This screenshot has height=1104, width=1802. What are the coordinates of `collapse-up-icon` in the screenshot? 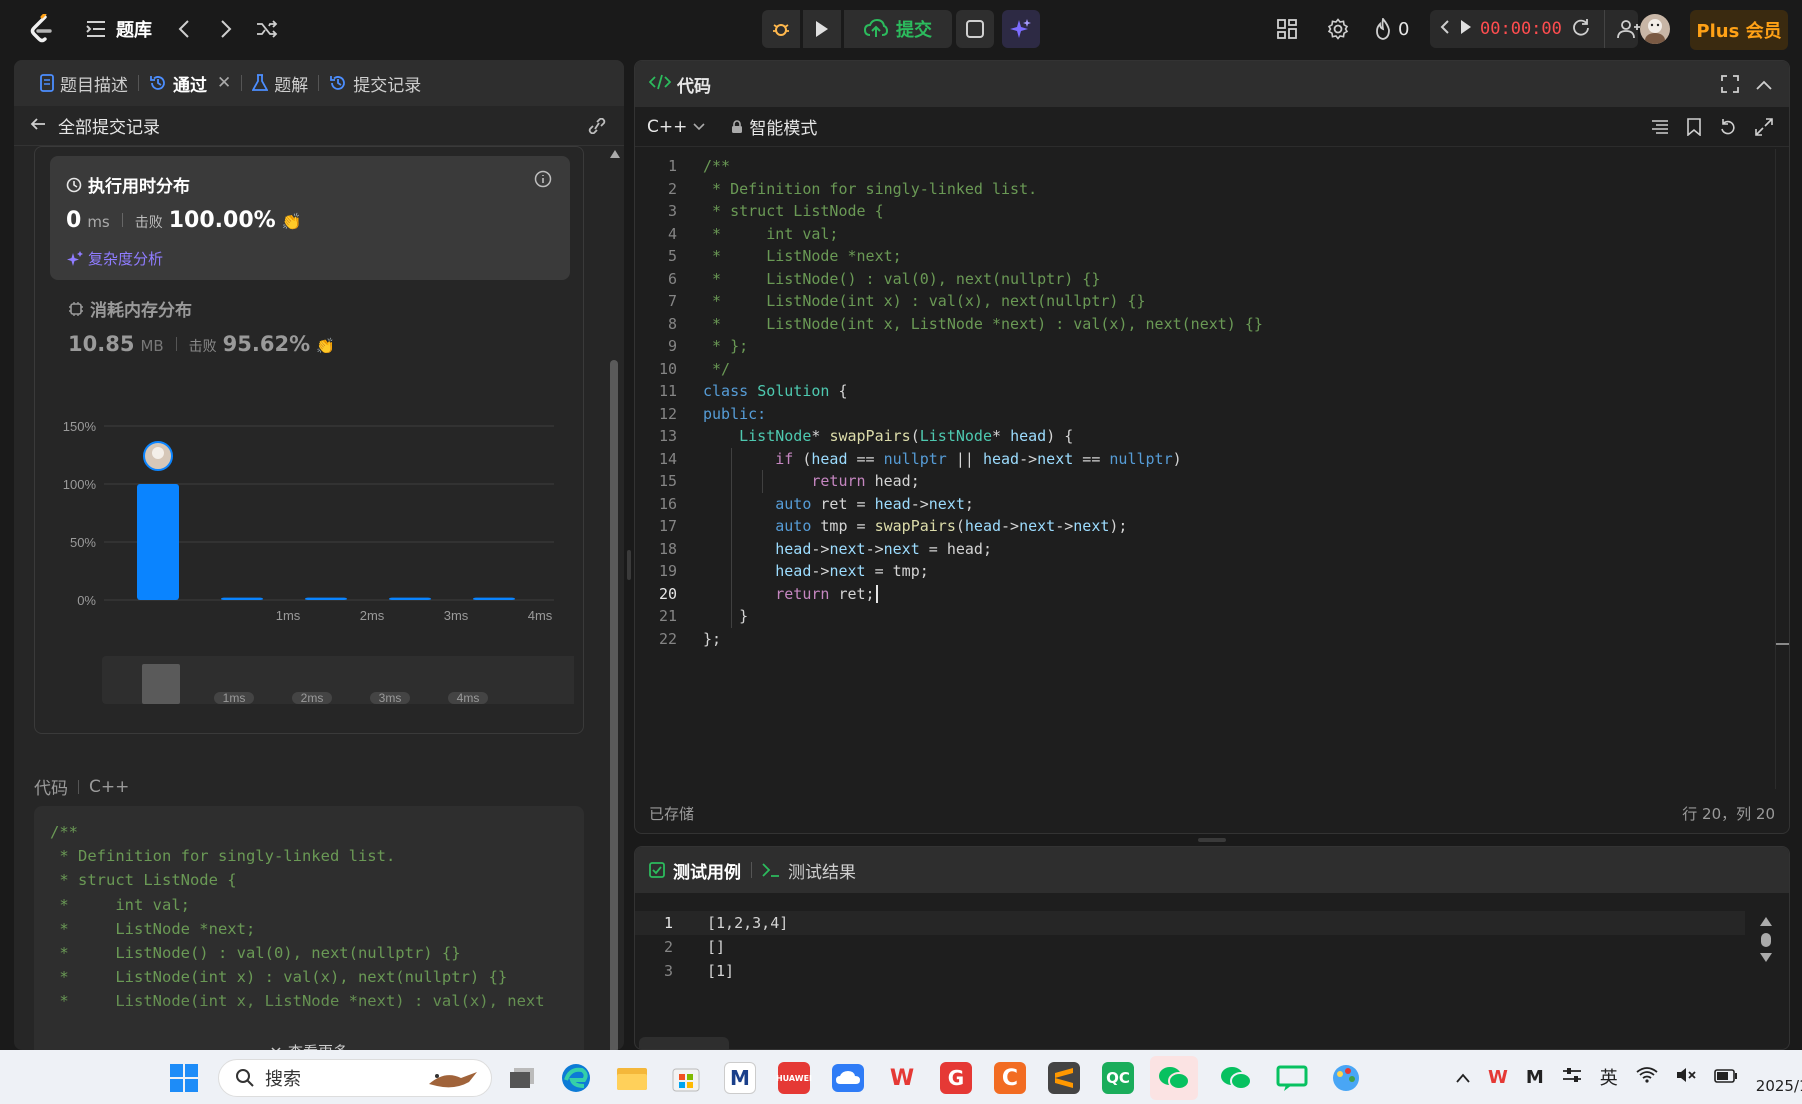 It's located at (1764, 86).